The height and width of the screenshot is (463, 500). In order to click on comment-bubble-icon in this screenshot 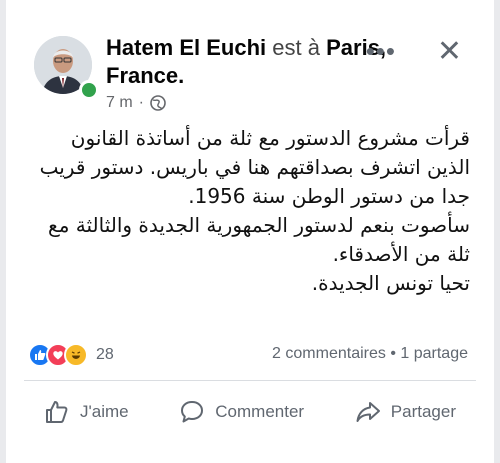, I will do `click(192, 412)`.